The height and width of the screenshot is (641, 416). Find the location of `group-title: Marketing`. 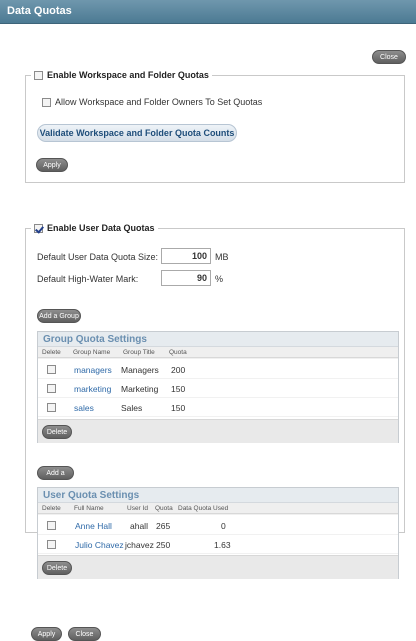

group-title: Marketing is located at coordinates (140, 389).